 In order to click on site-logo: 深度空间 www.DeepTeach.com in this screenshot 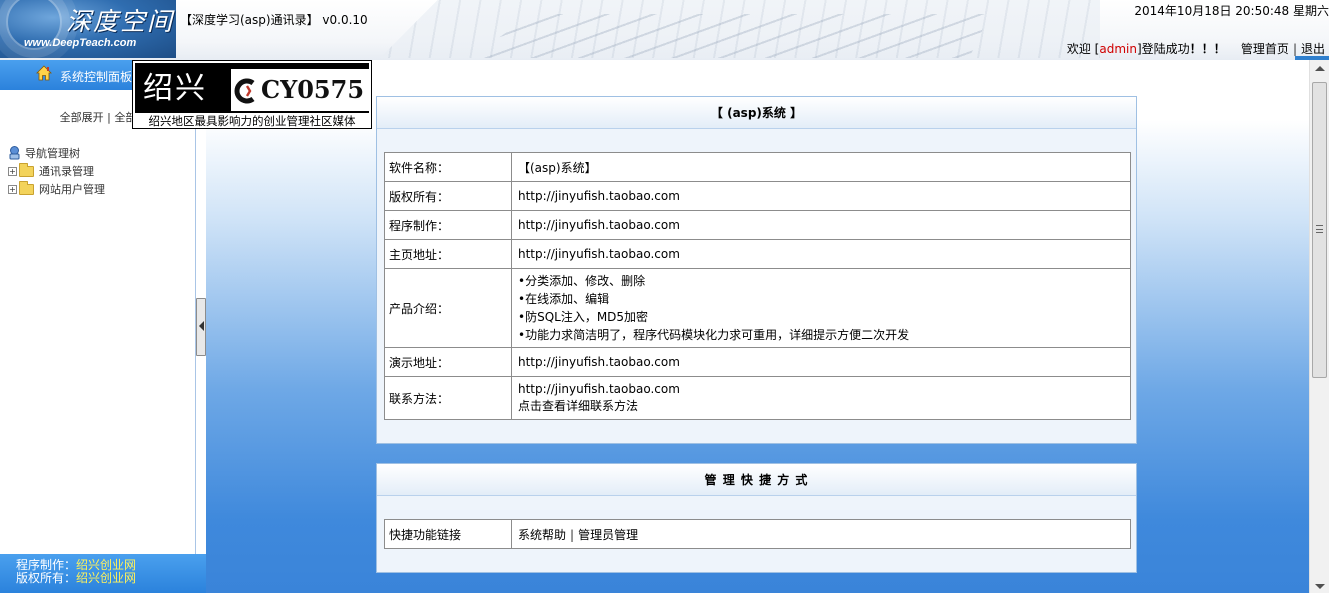, I will do `click(88, 29)`.